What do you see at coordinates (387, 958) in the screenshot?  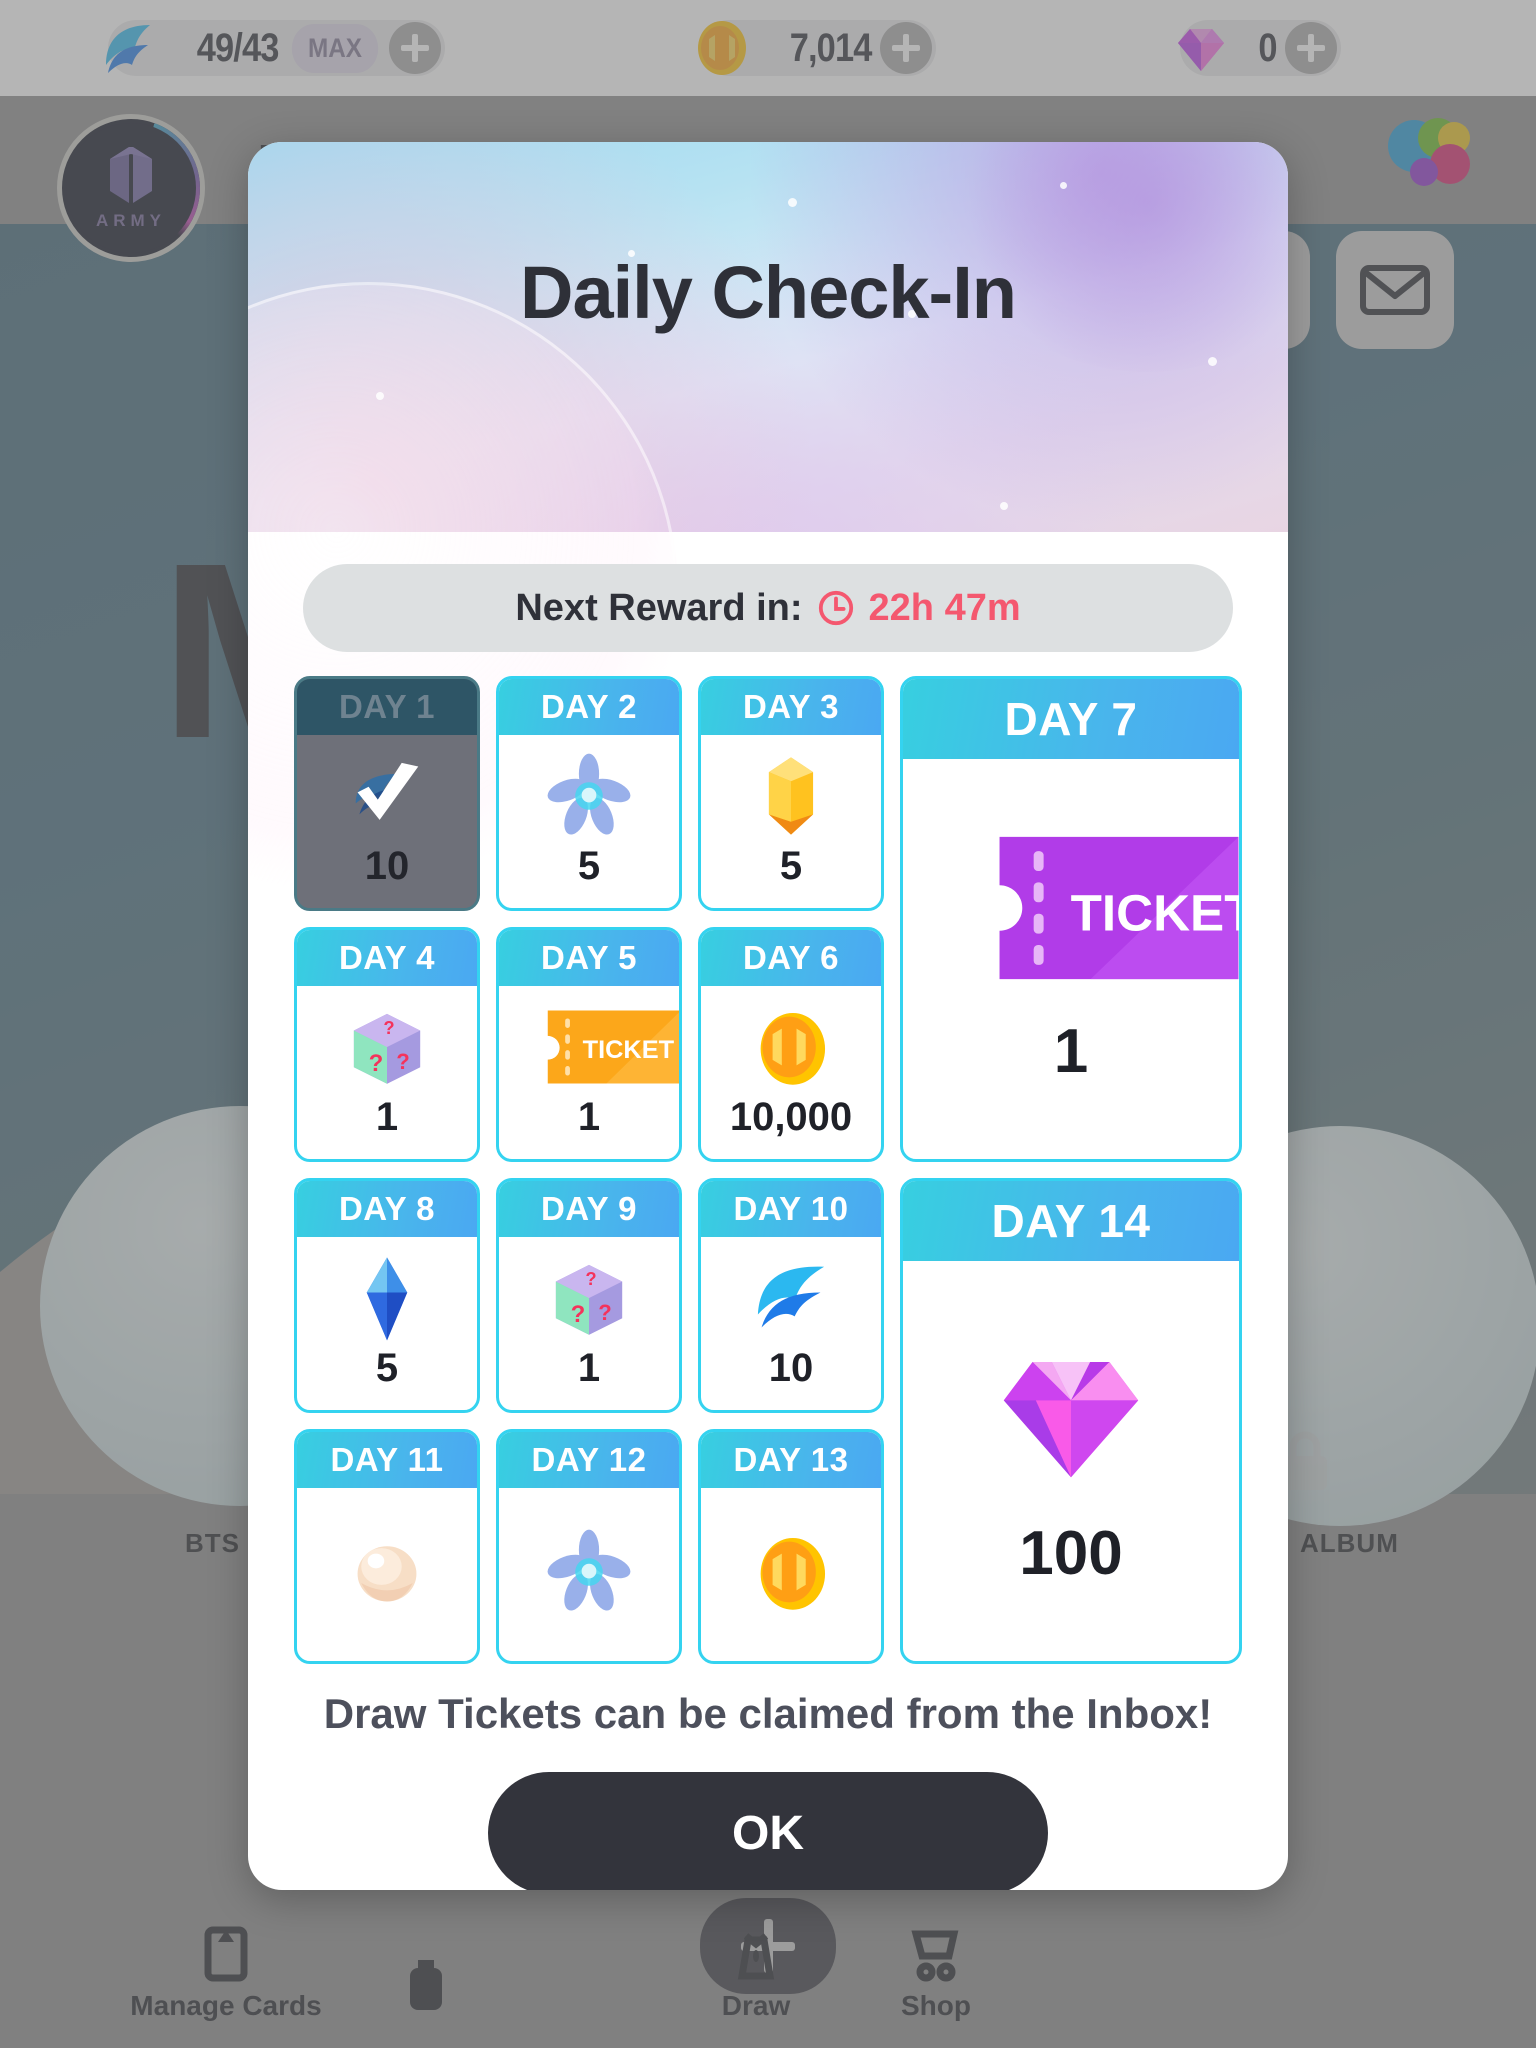 I see `day-card-header: DAY 4` at bounding box center [387, 958].